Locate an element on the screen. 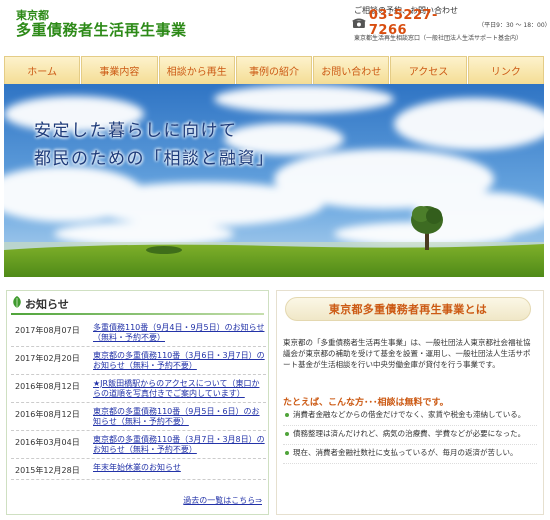  nav-consult-to-recovery: 相談から再生 is located at coordinates (196, 70).